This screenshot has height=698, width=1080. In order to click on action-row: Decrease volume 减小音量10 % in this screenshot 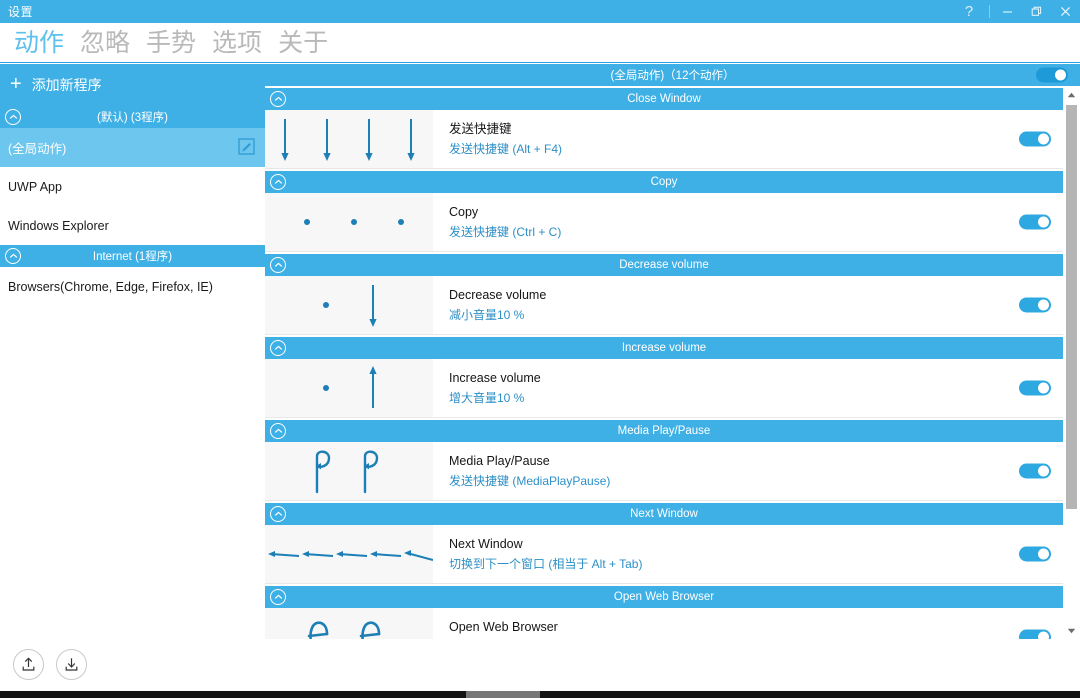, I will do `click(664, 305)`.